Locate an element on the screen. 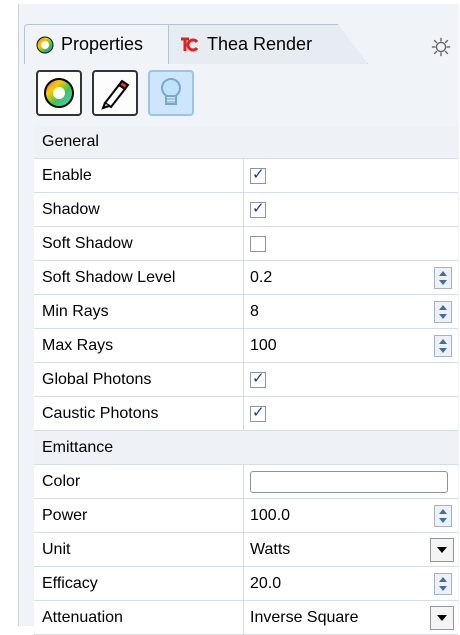  row-caustic-photons: Caustic Photons is located at coordinates (246, 414).